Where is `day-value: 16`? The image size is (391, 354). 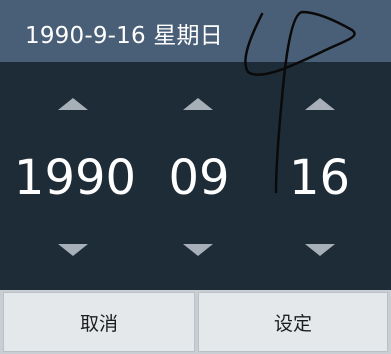
day-value: 16 is located at coordinates (319, 178).